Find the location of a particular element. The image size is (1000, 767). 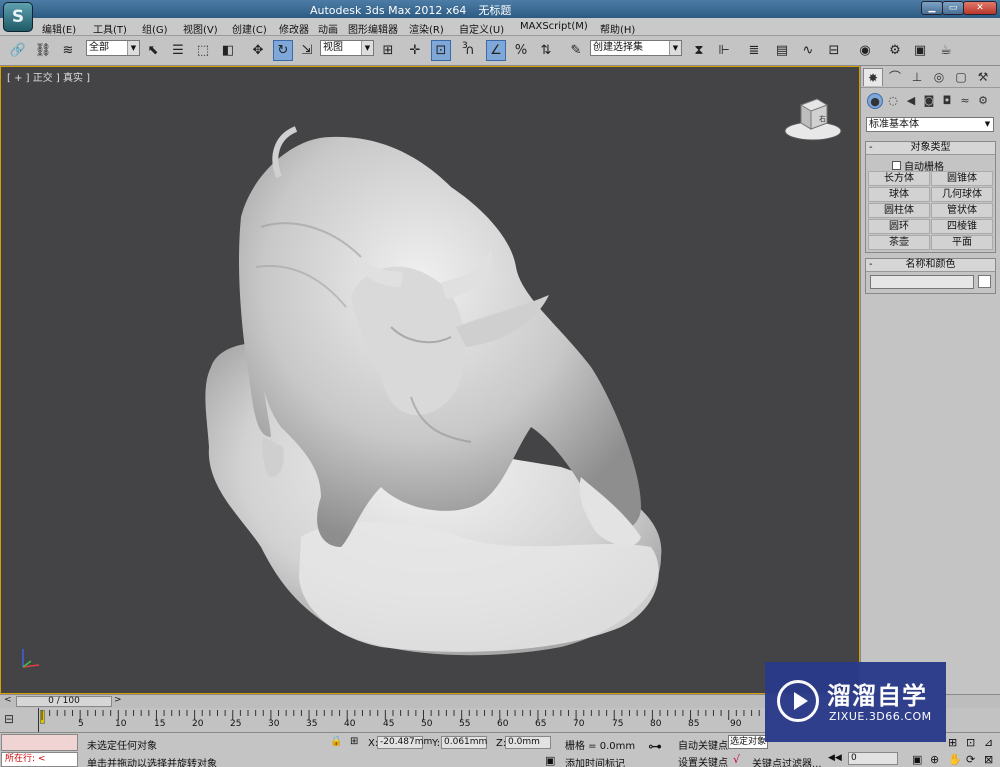

script-line-field: 所在行: < is located at coordinates (39, 759).